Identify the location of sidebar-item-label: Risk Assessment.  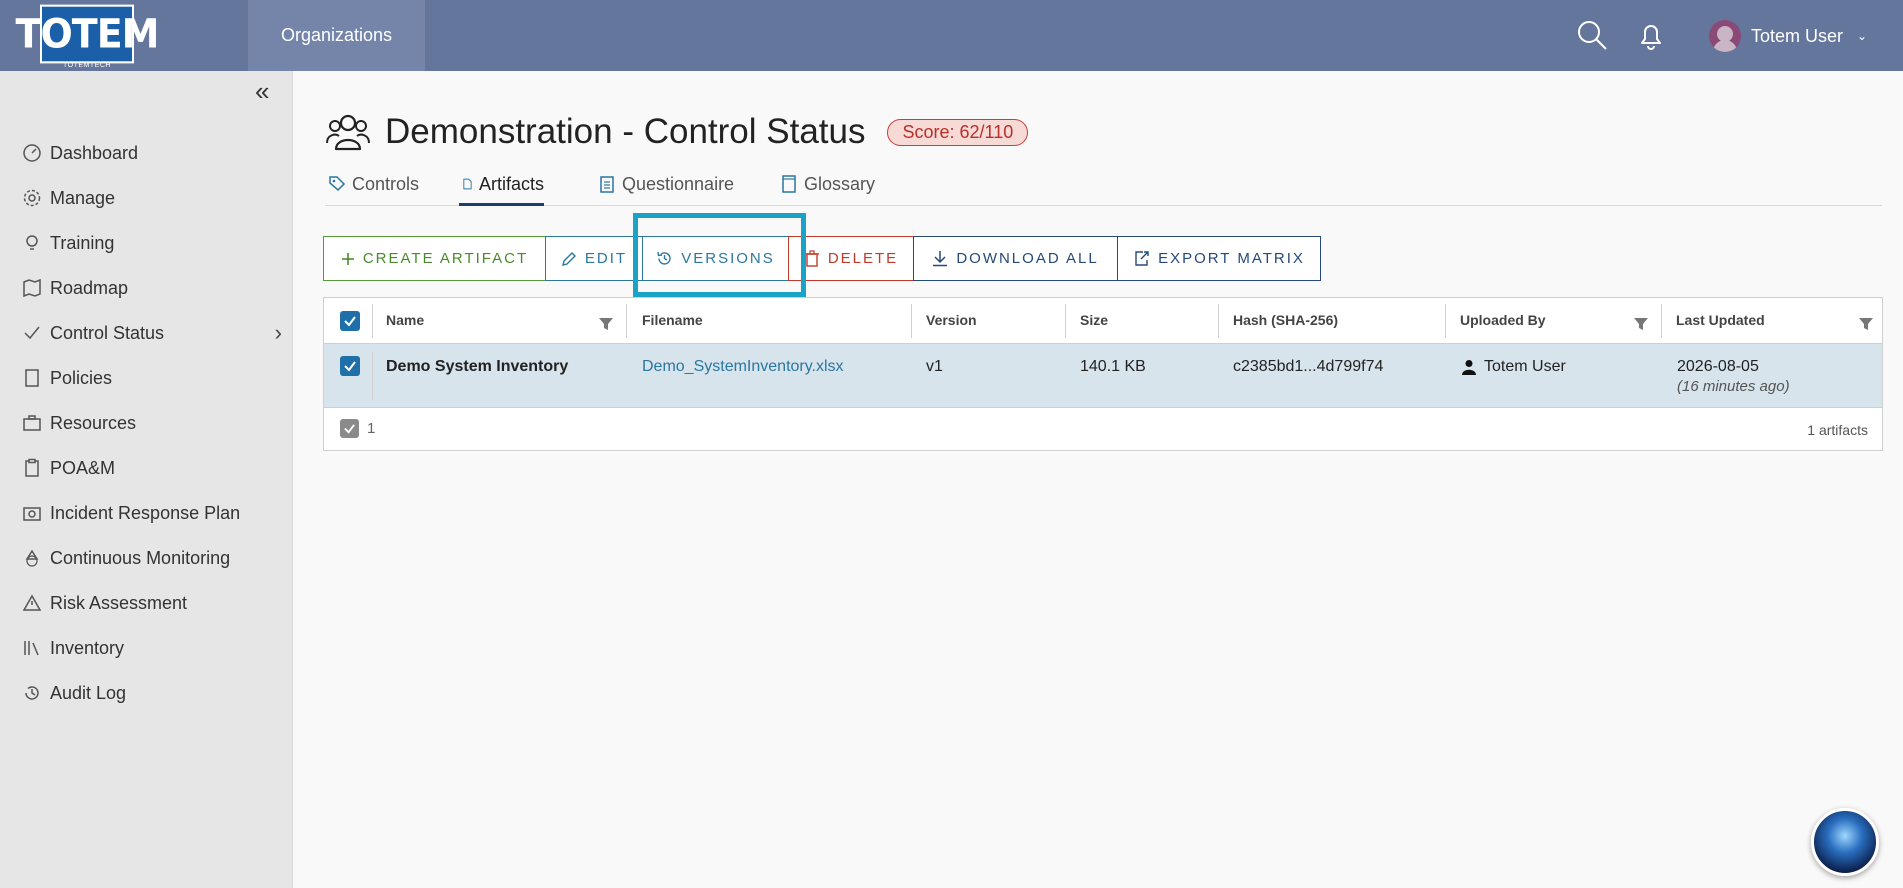
(119, 602).